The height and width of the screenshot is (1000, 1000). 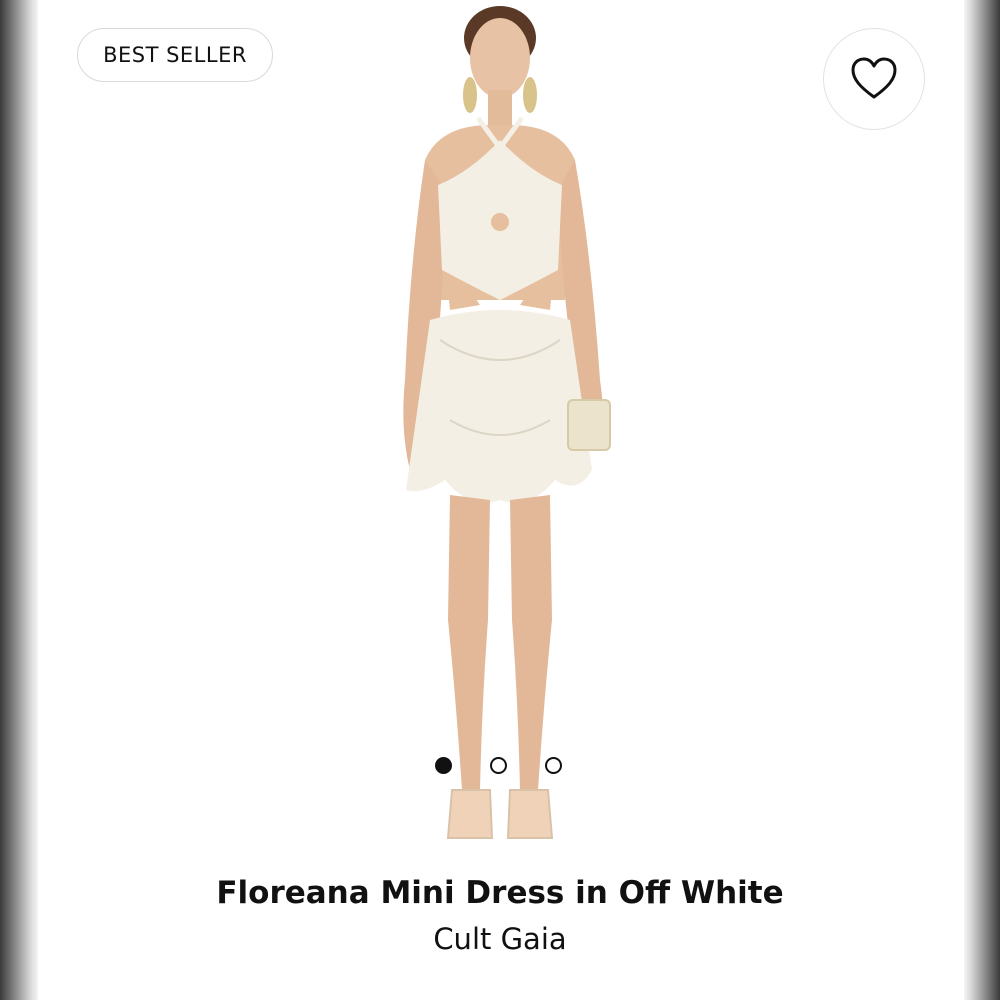 I want to click on best-seller-badge: BEST SELLER, so click(x=175, y=55).